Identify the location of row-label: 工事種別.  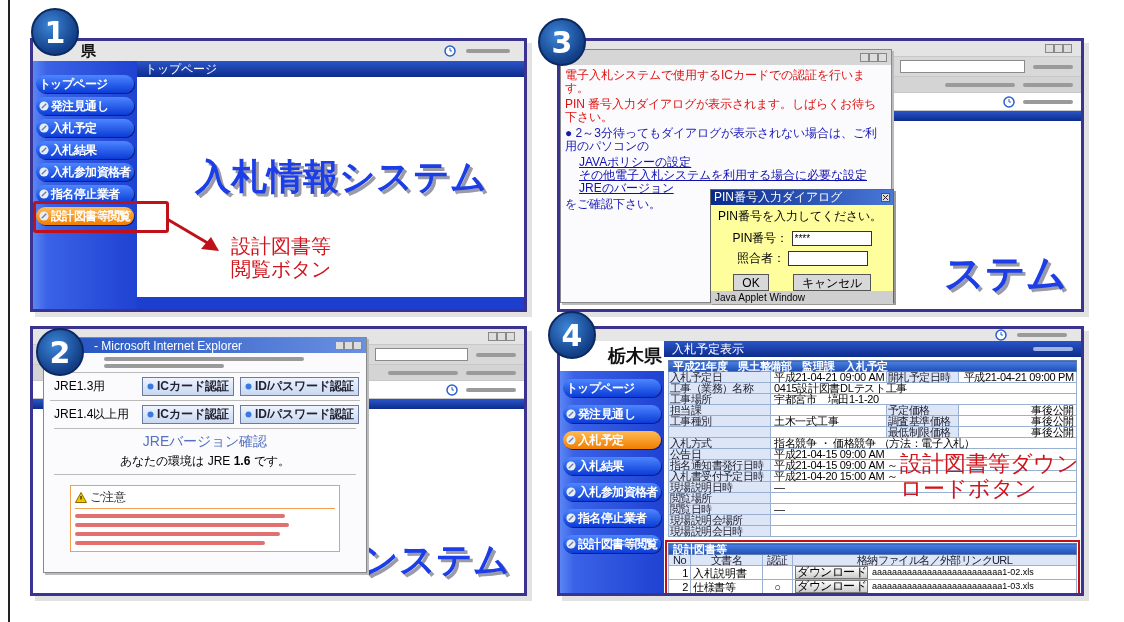
(719, 421).